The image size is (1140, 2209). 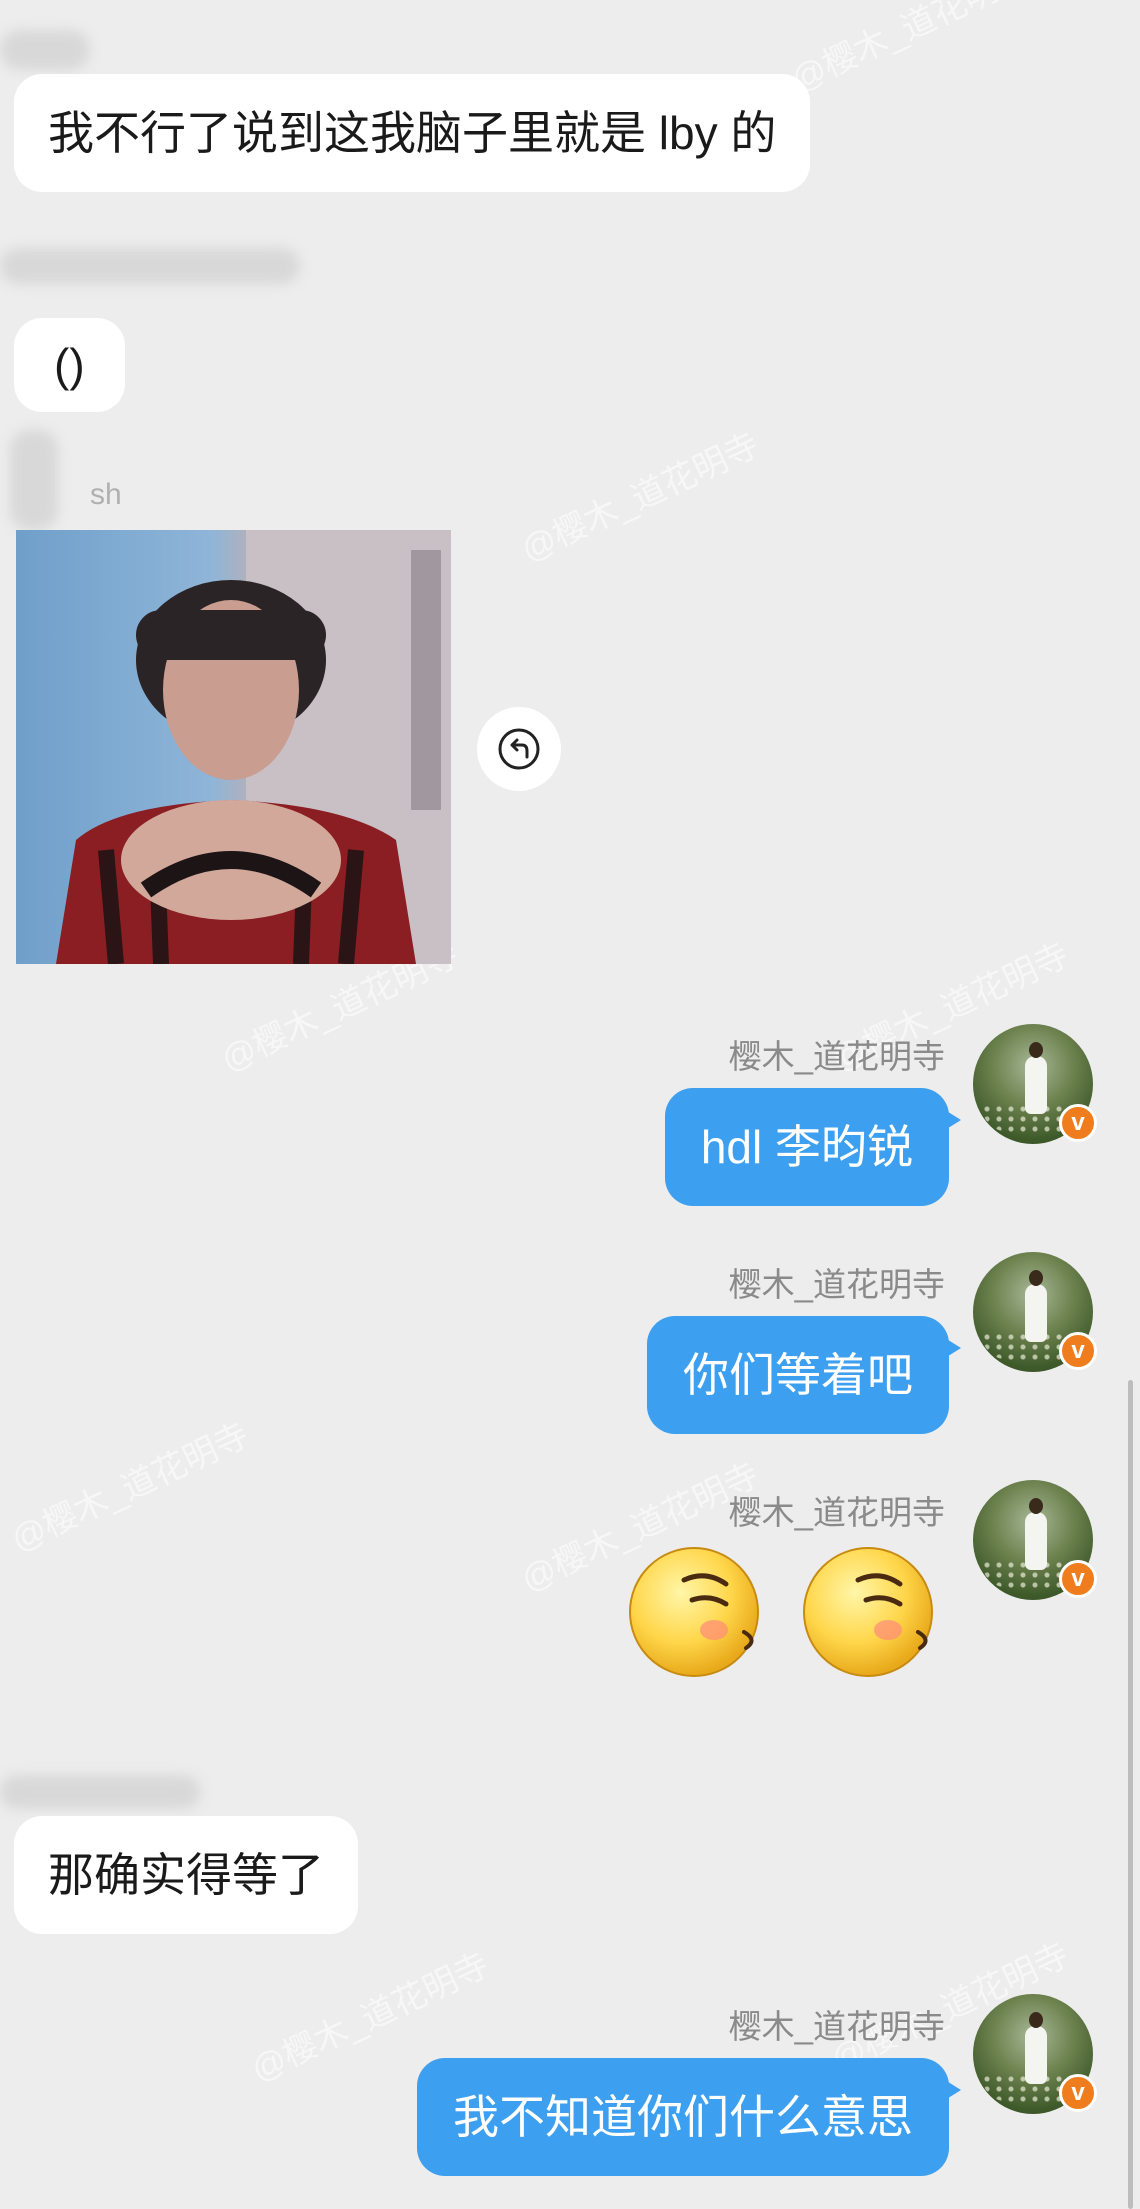 What do you see at coordinates (689, 2117) in the screenshot?
I see `outgoing-message-bubble: 我不知道你们什么意思` at bounding box center [689, 2117].